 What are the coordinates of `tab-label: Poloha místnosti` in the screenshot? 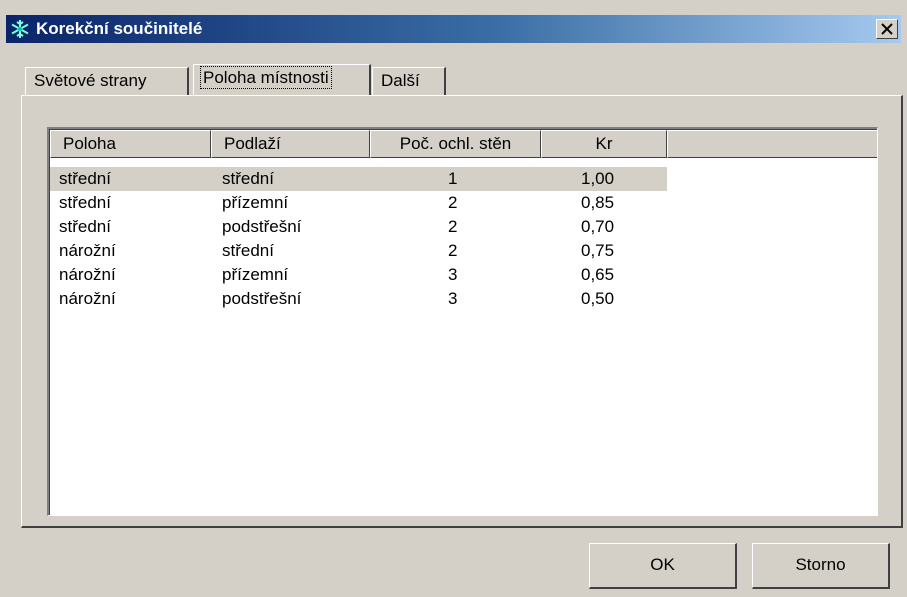 It's located at (266, 77).